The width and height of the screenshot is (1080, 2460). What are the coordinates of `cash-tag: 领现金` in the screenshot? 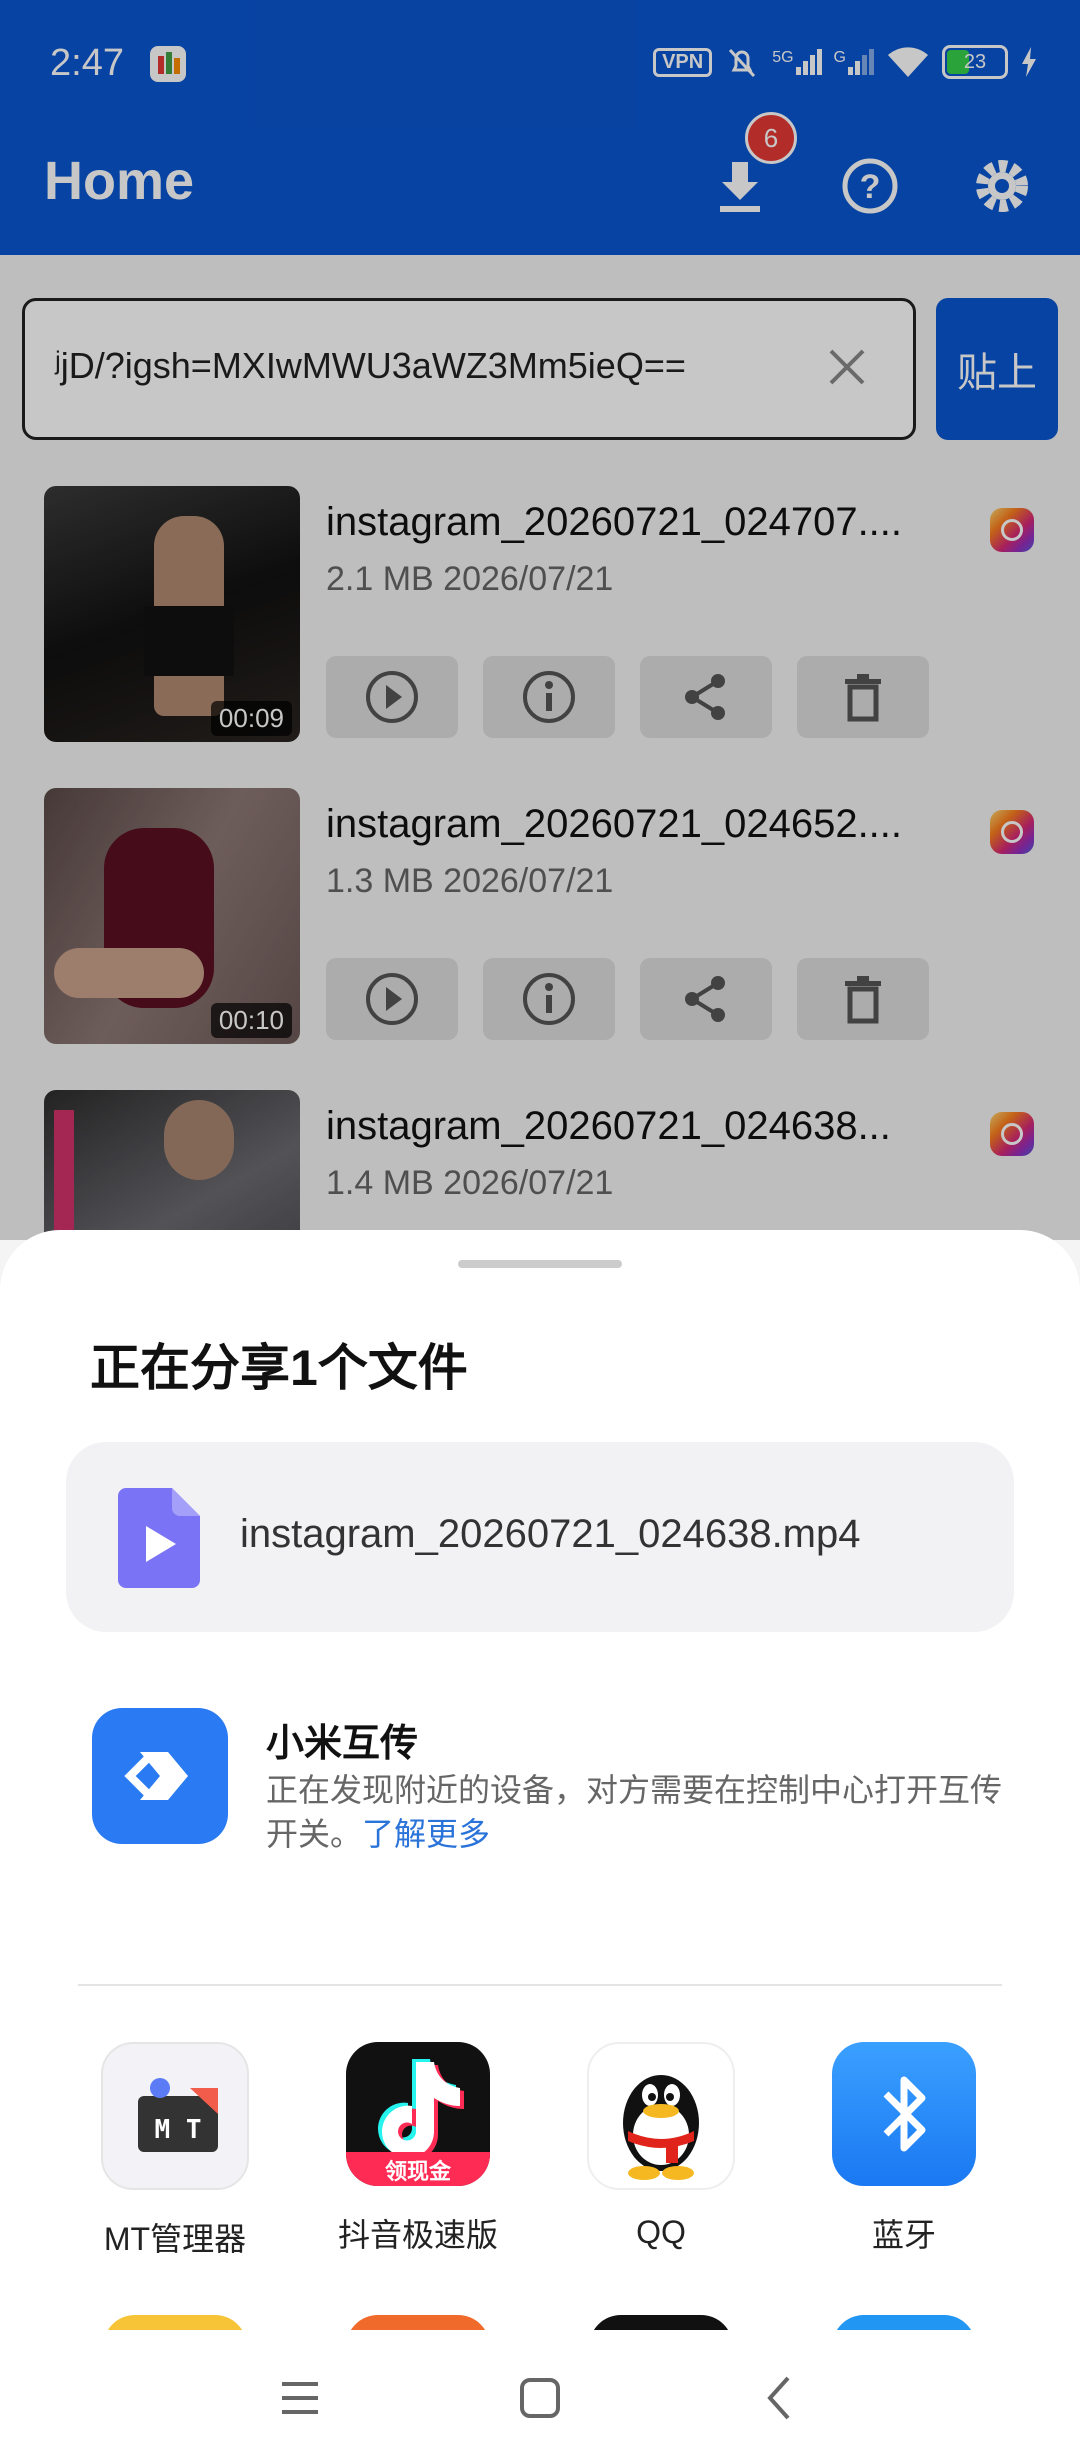 It's located at (417, 2171).